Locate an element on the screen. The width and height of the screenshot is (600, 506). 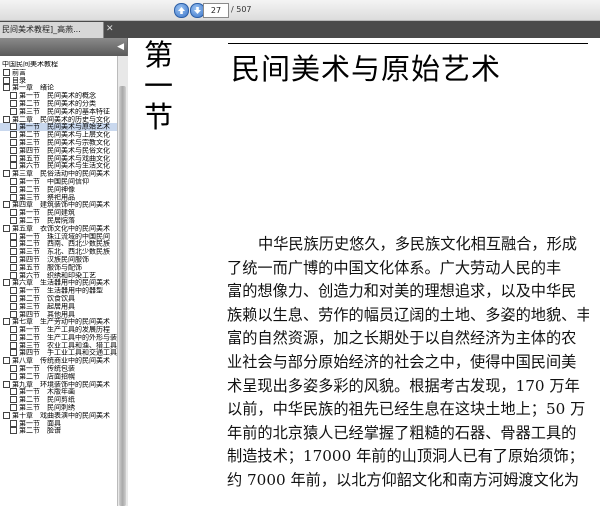
bookmark-item: 第六节 织绣和印染工艺 is located at coordinates (58, 275).